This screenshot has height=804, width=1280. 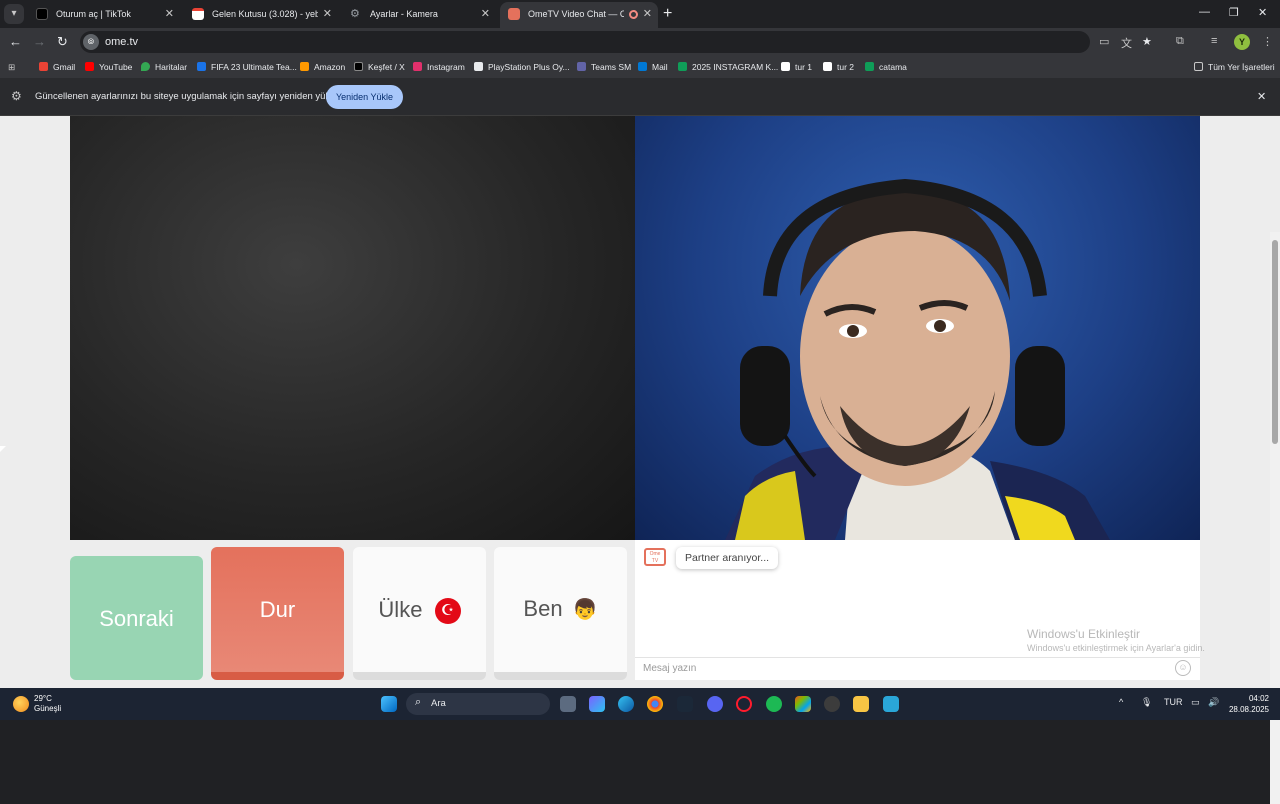 I want to click on apps-grid-icon: ⊞, so click(x=11, y=67).